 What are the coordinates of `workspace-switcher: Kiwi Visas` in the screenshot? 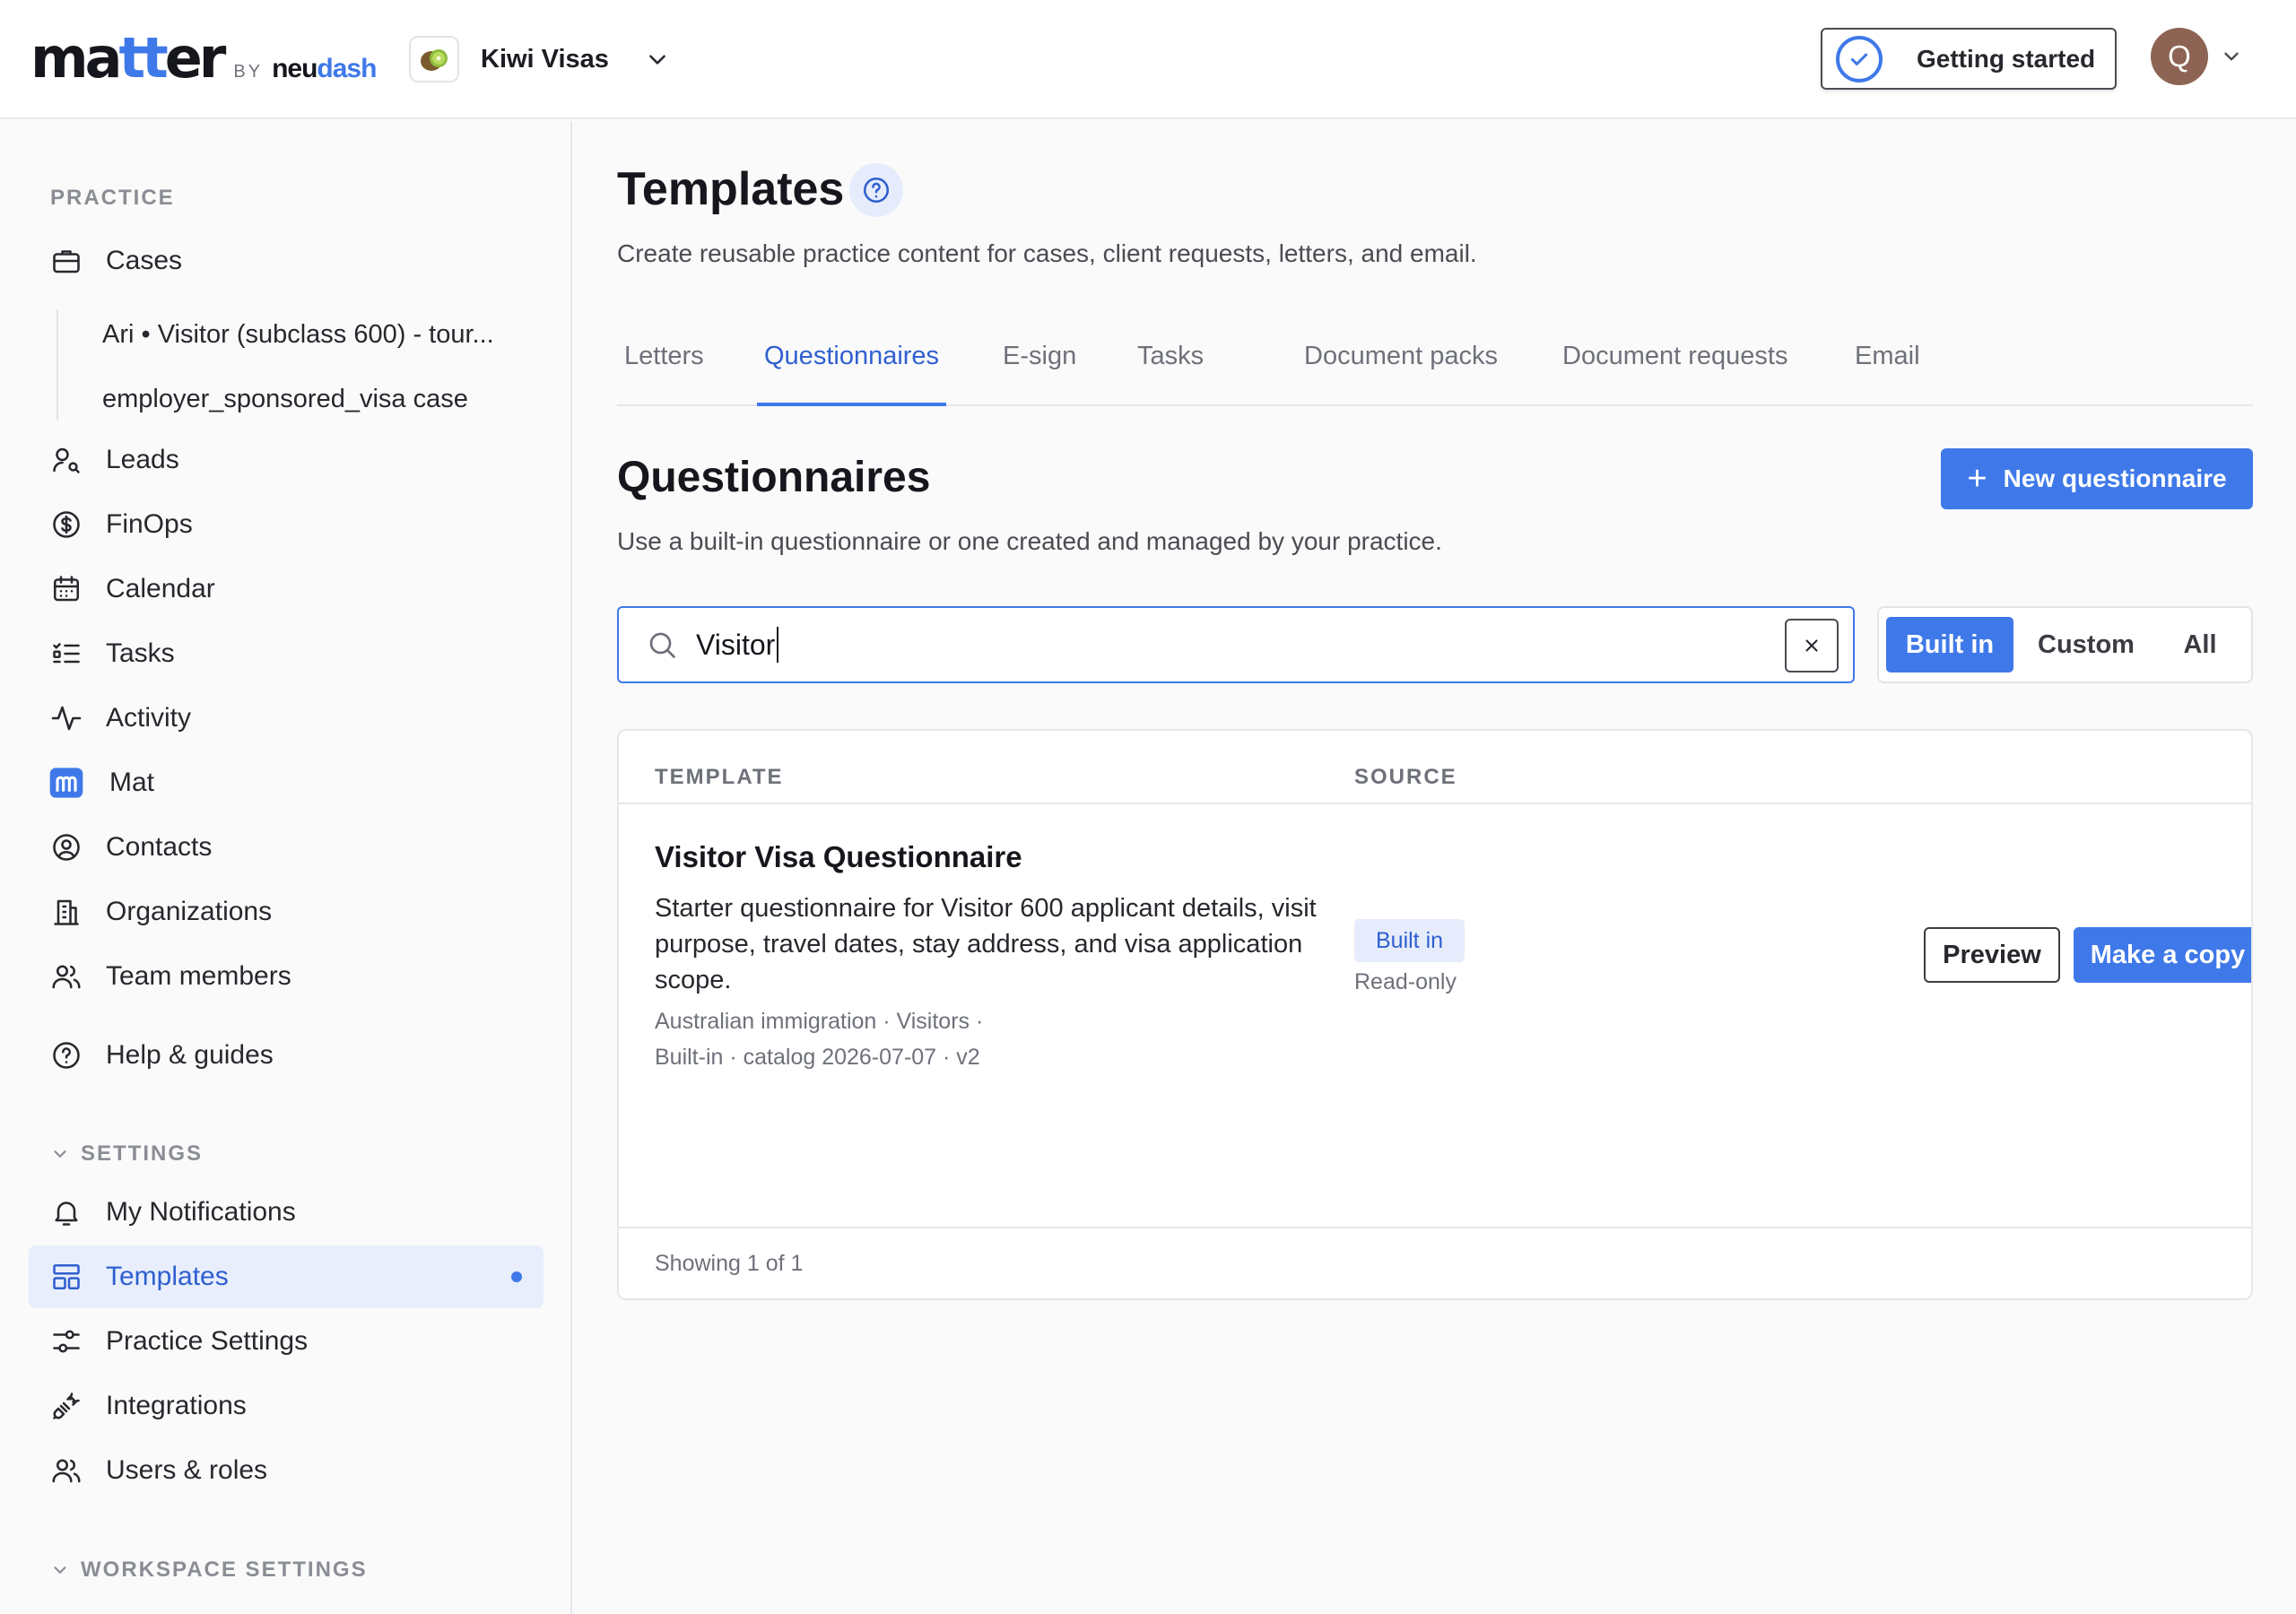 It's located at (539, 59).